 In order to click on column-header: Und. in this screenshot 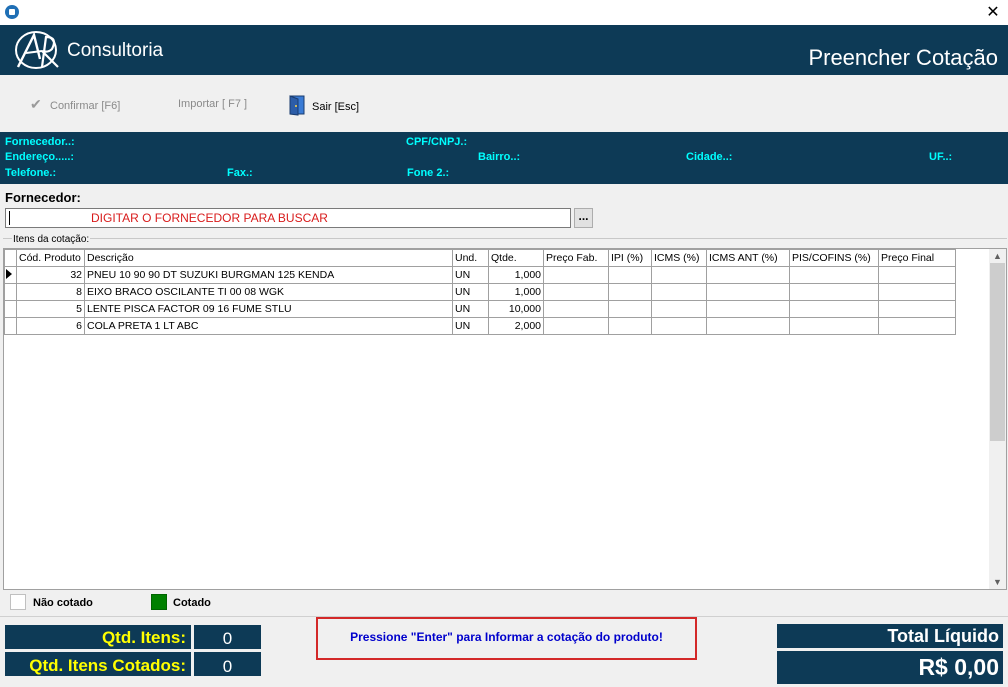, I will do `click(470, 258)`.